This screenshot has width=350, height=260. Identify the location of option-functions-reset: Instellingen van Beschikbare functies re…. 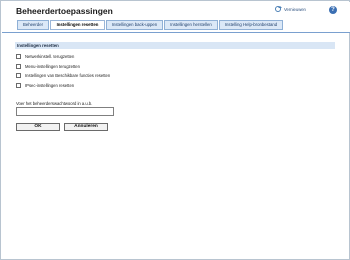
(63, 75).